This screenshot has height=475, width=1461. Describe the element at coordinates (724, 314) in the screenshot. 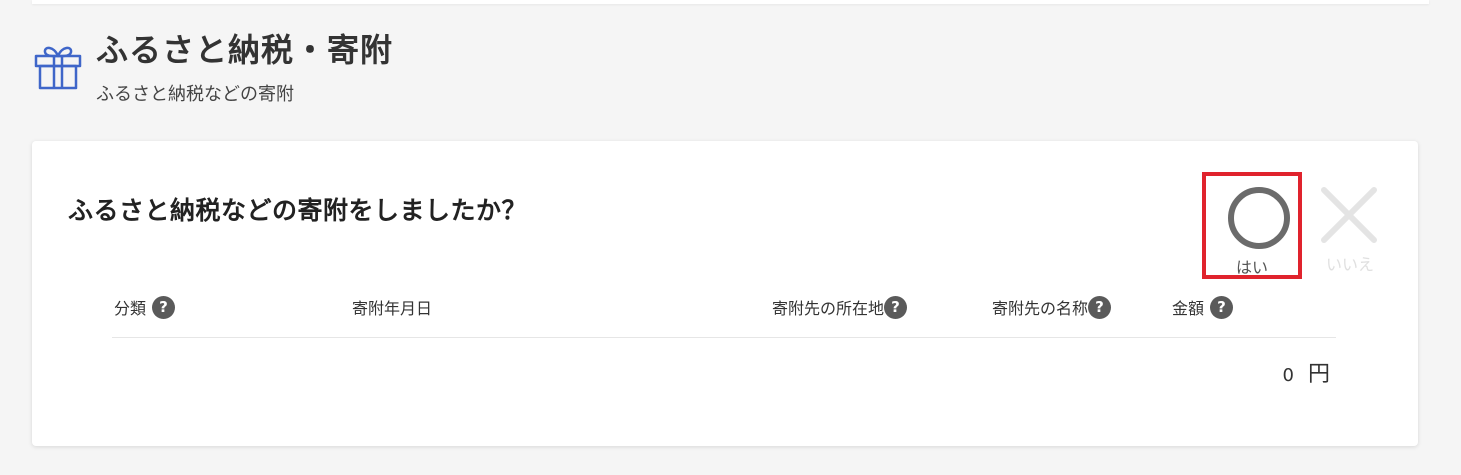

I see `table-header: 分類 ? 寄附年月日 寄附先の所在地 ? 寄附先の名称 ? 金額 ?` at that location.